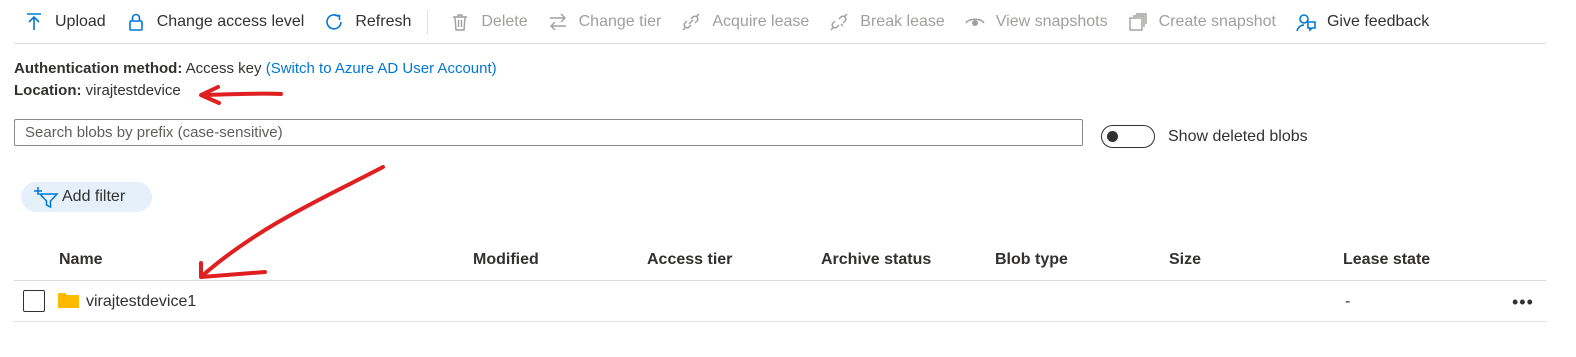 This screenshot has height=357, width=1576. I want to click on column-header-name: Name, so click(81, 260).